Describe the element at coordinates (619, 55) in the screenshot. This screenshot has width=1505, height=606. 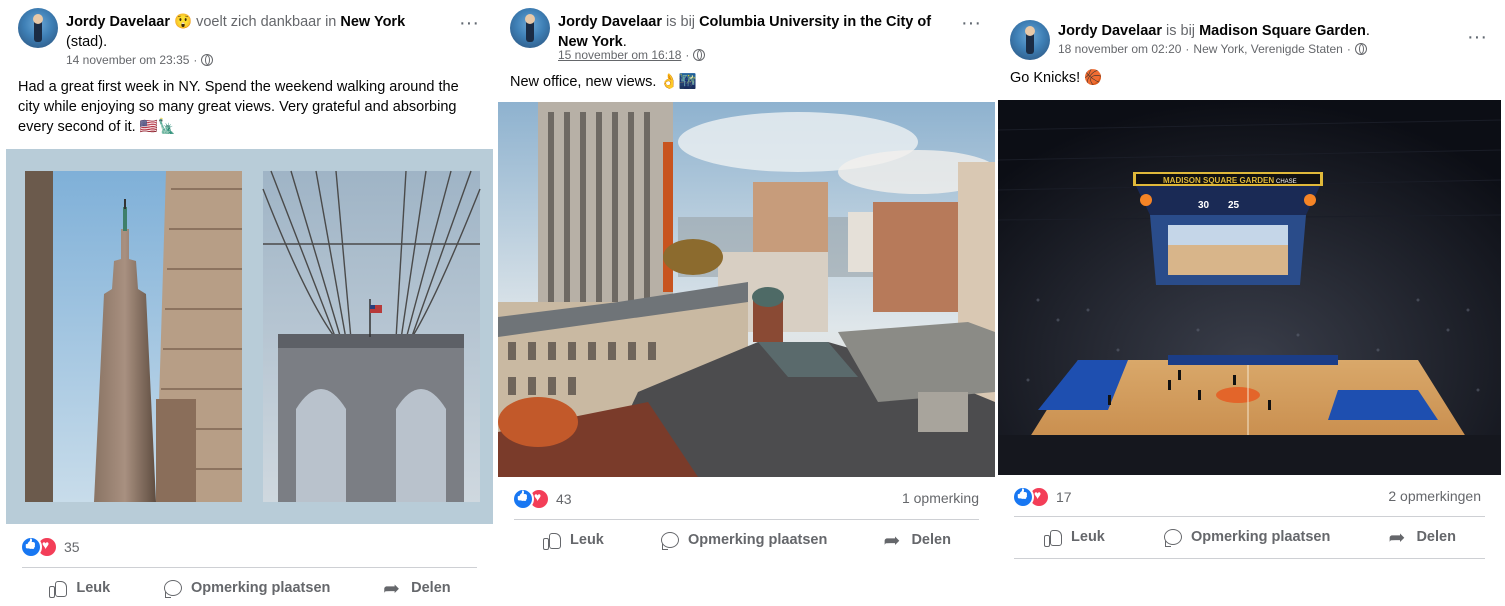
I see `post-date: 15 november om 16:18` at that location.